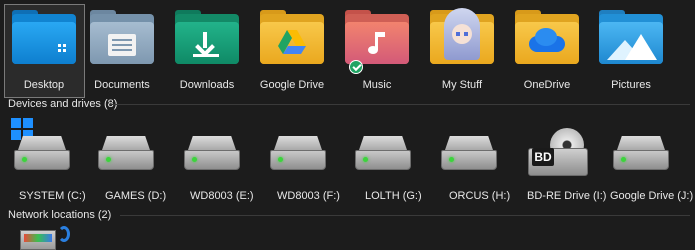  I want to click on drive-d-icon, so click(126, 154).